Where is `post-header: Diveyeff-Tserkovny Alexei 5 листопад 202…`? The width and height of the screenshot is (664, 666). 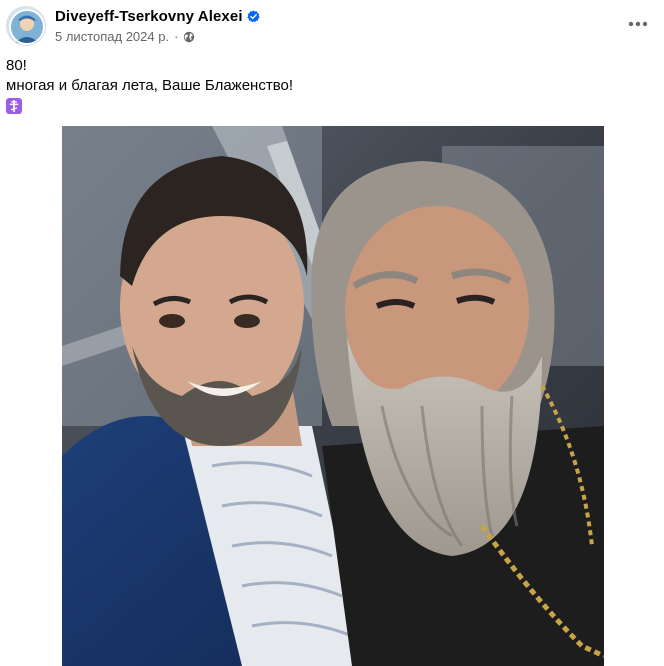 post-header: Diveyeff-Tserkovny Alexei 5 листопад 202… is located at coordinates (133, 26).